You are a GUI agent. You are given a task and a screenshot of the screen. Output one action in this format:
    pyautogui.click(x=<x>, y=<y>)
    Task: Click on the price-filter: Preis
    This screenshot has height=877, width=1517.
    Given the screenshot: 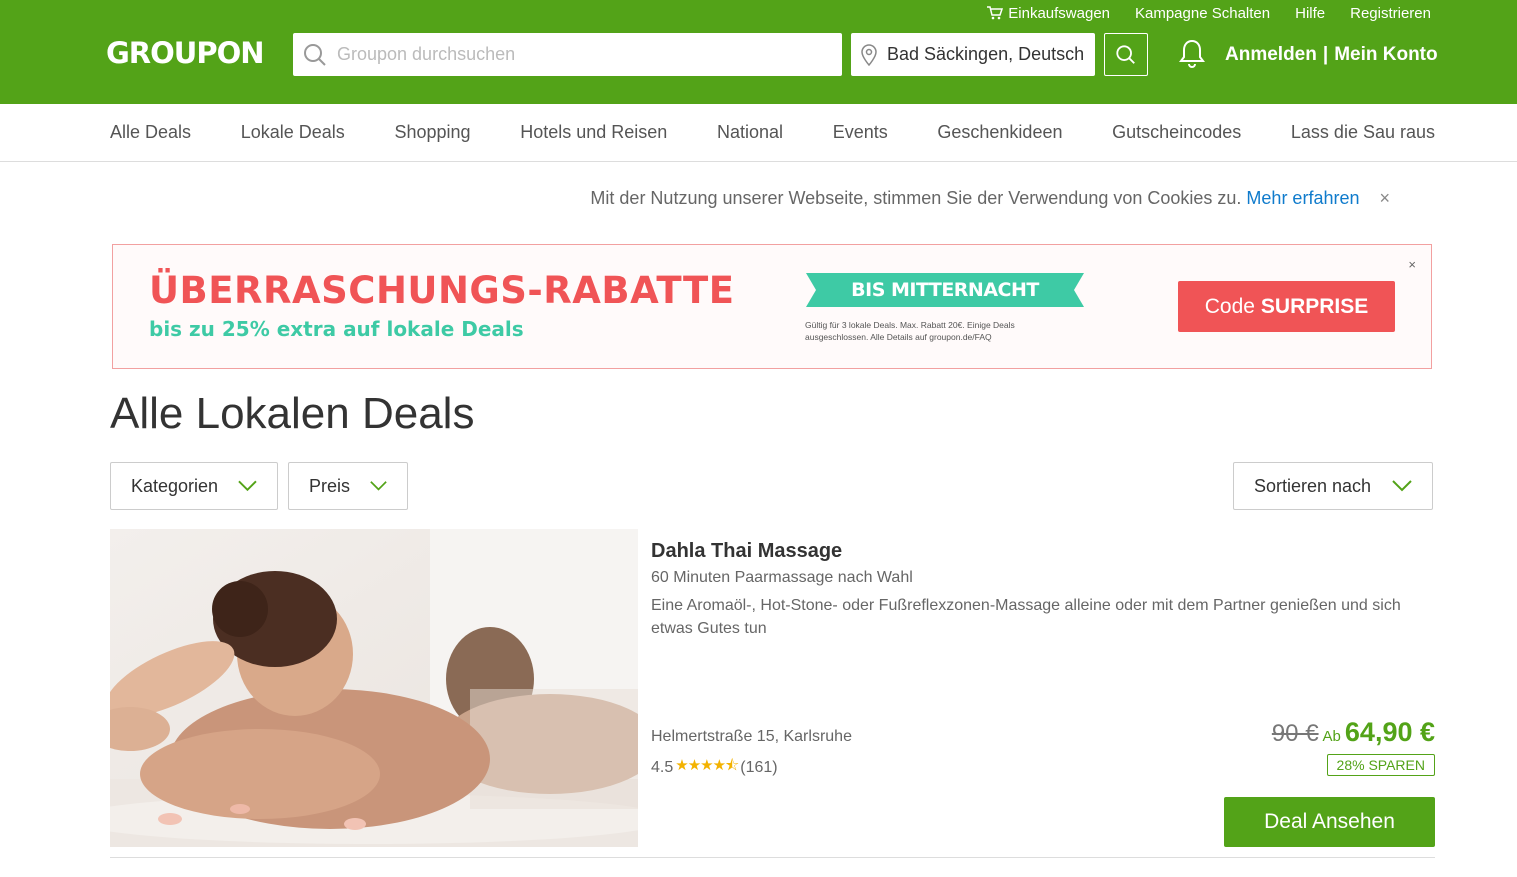 What is the action you would take?
    pyautogui.click(x=348, y=486)
    